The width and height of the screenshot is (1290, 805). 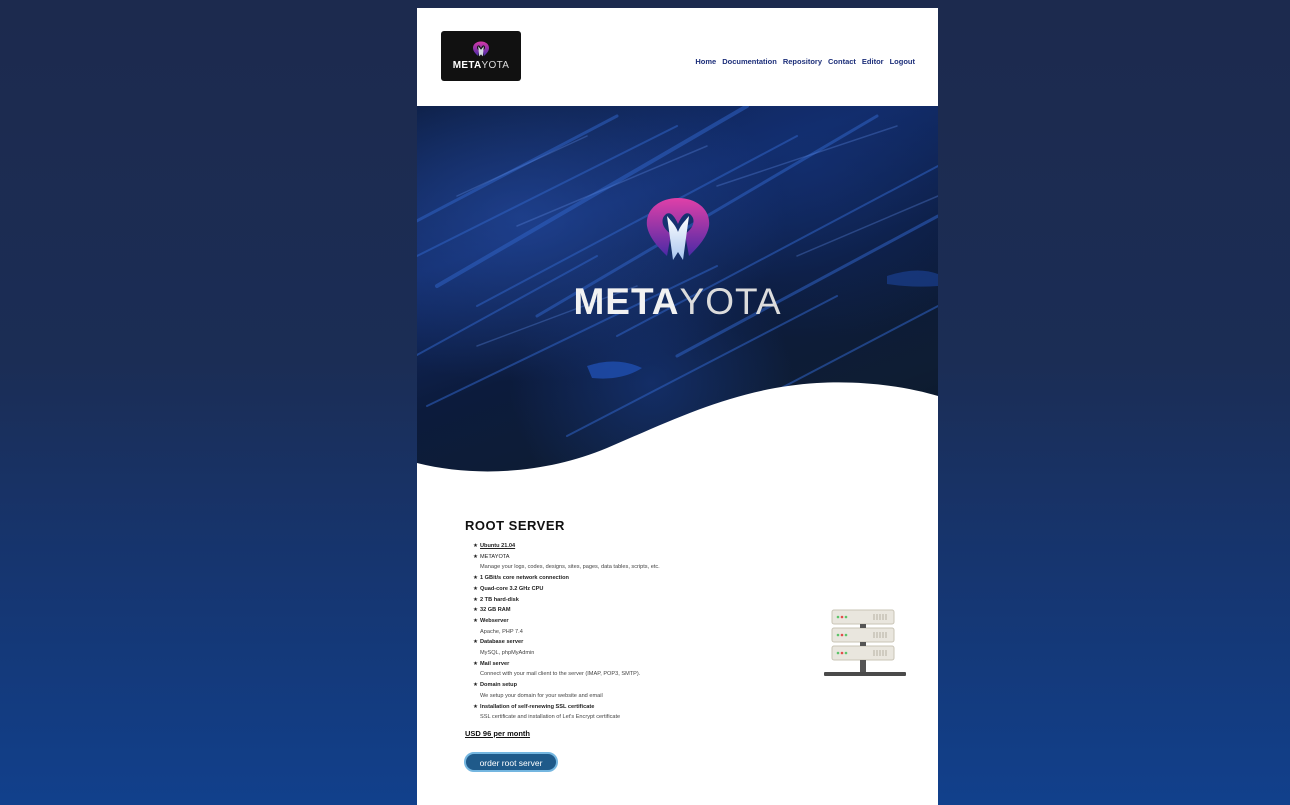 I want to click on logo-text-bold: META, so click(x=467, y=65).